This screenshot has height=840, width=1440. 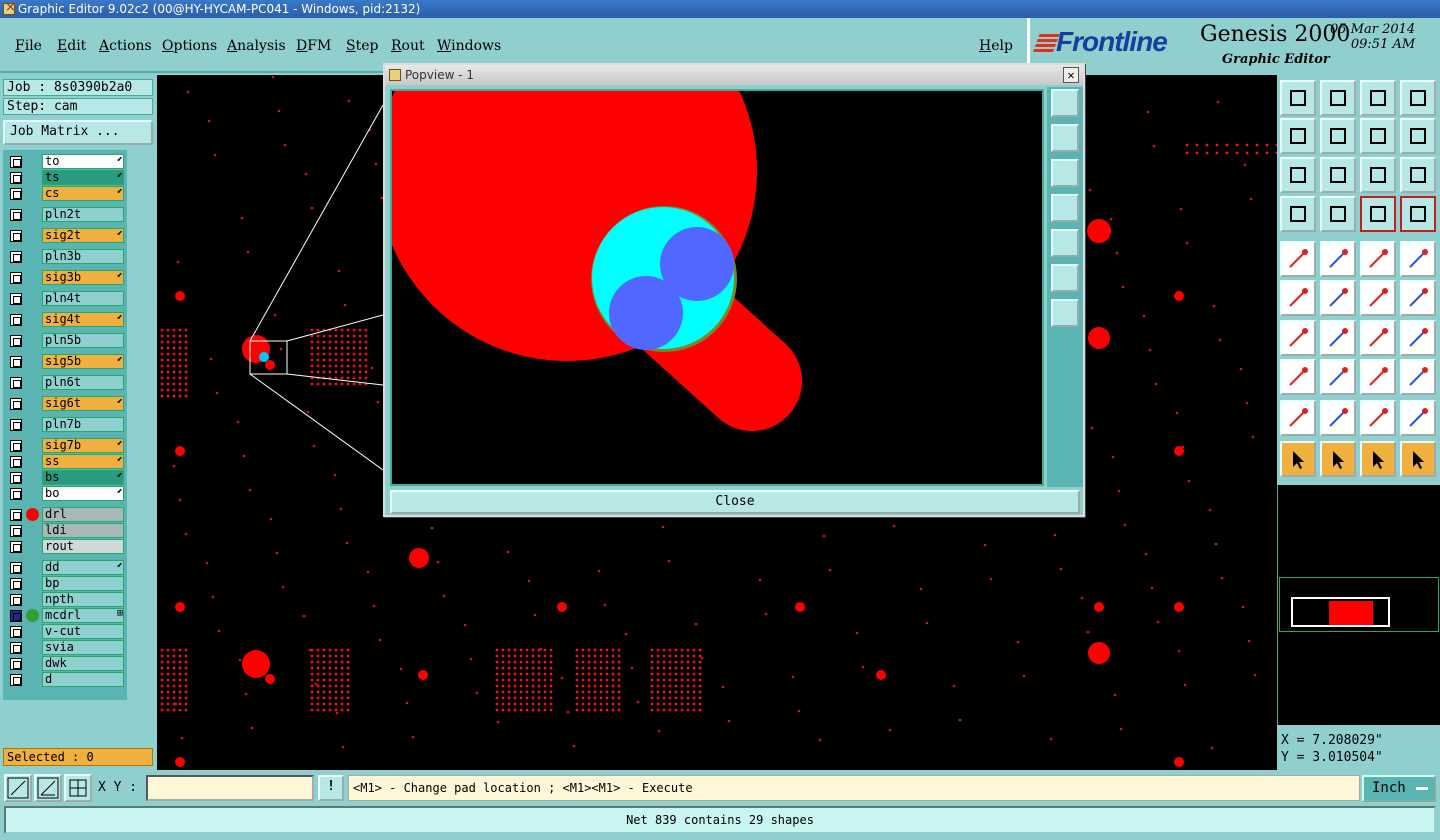 What do you see at coordinates (65, 599) in the screenshot?
I see `layer-row-npth: npth` at bounding box center [65, 599].